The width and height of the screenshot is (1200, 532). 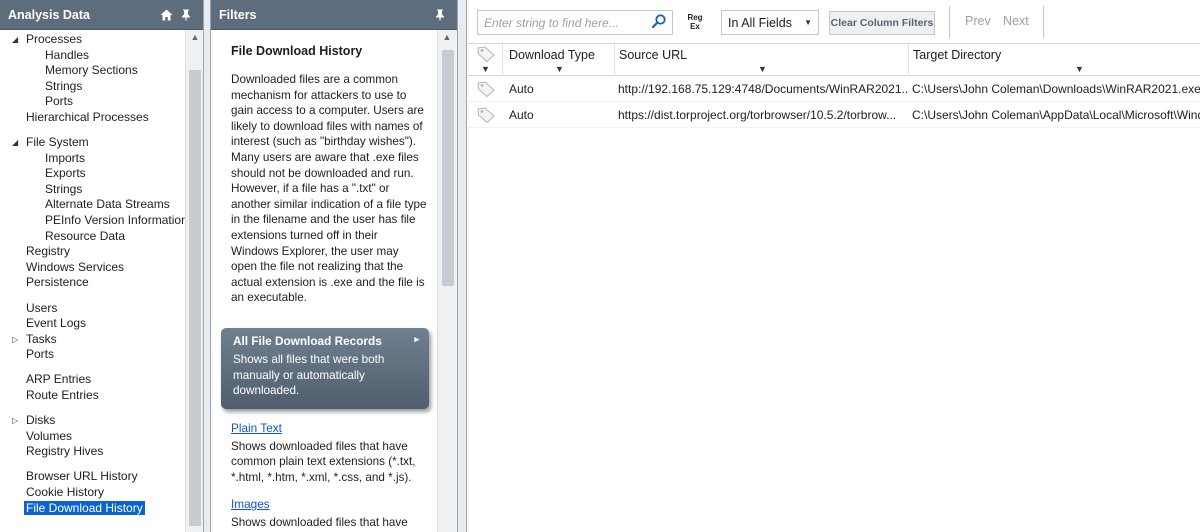 What do you see at coordinates (329, 504) in the screenshot?
I see `images-filter-link: Images` at bounding box center [329, 504].